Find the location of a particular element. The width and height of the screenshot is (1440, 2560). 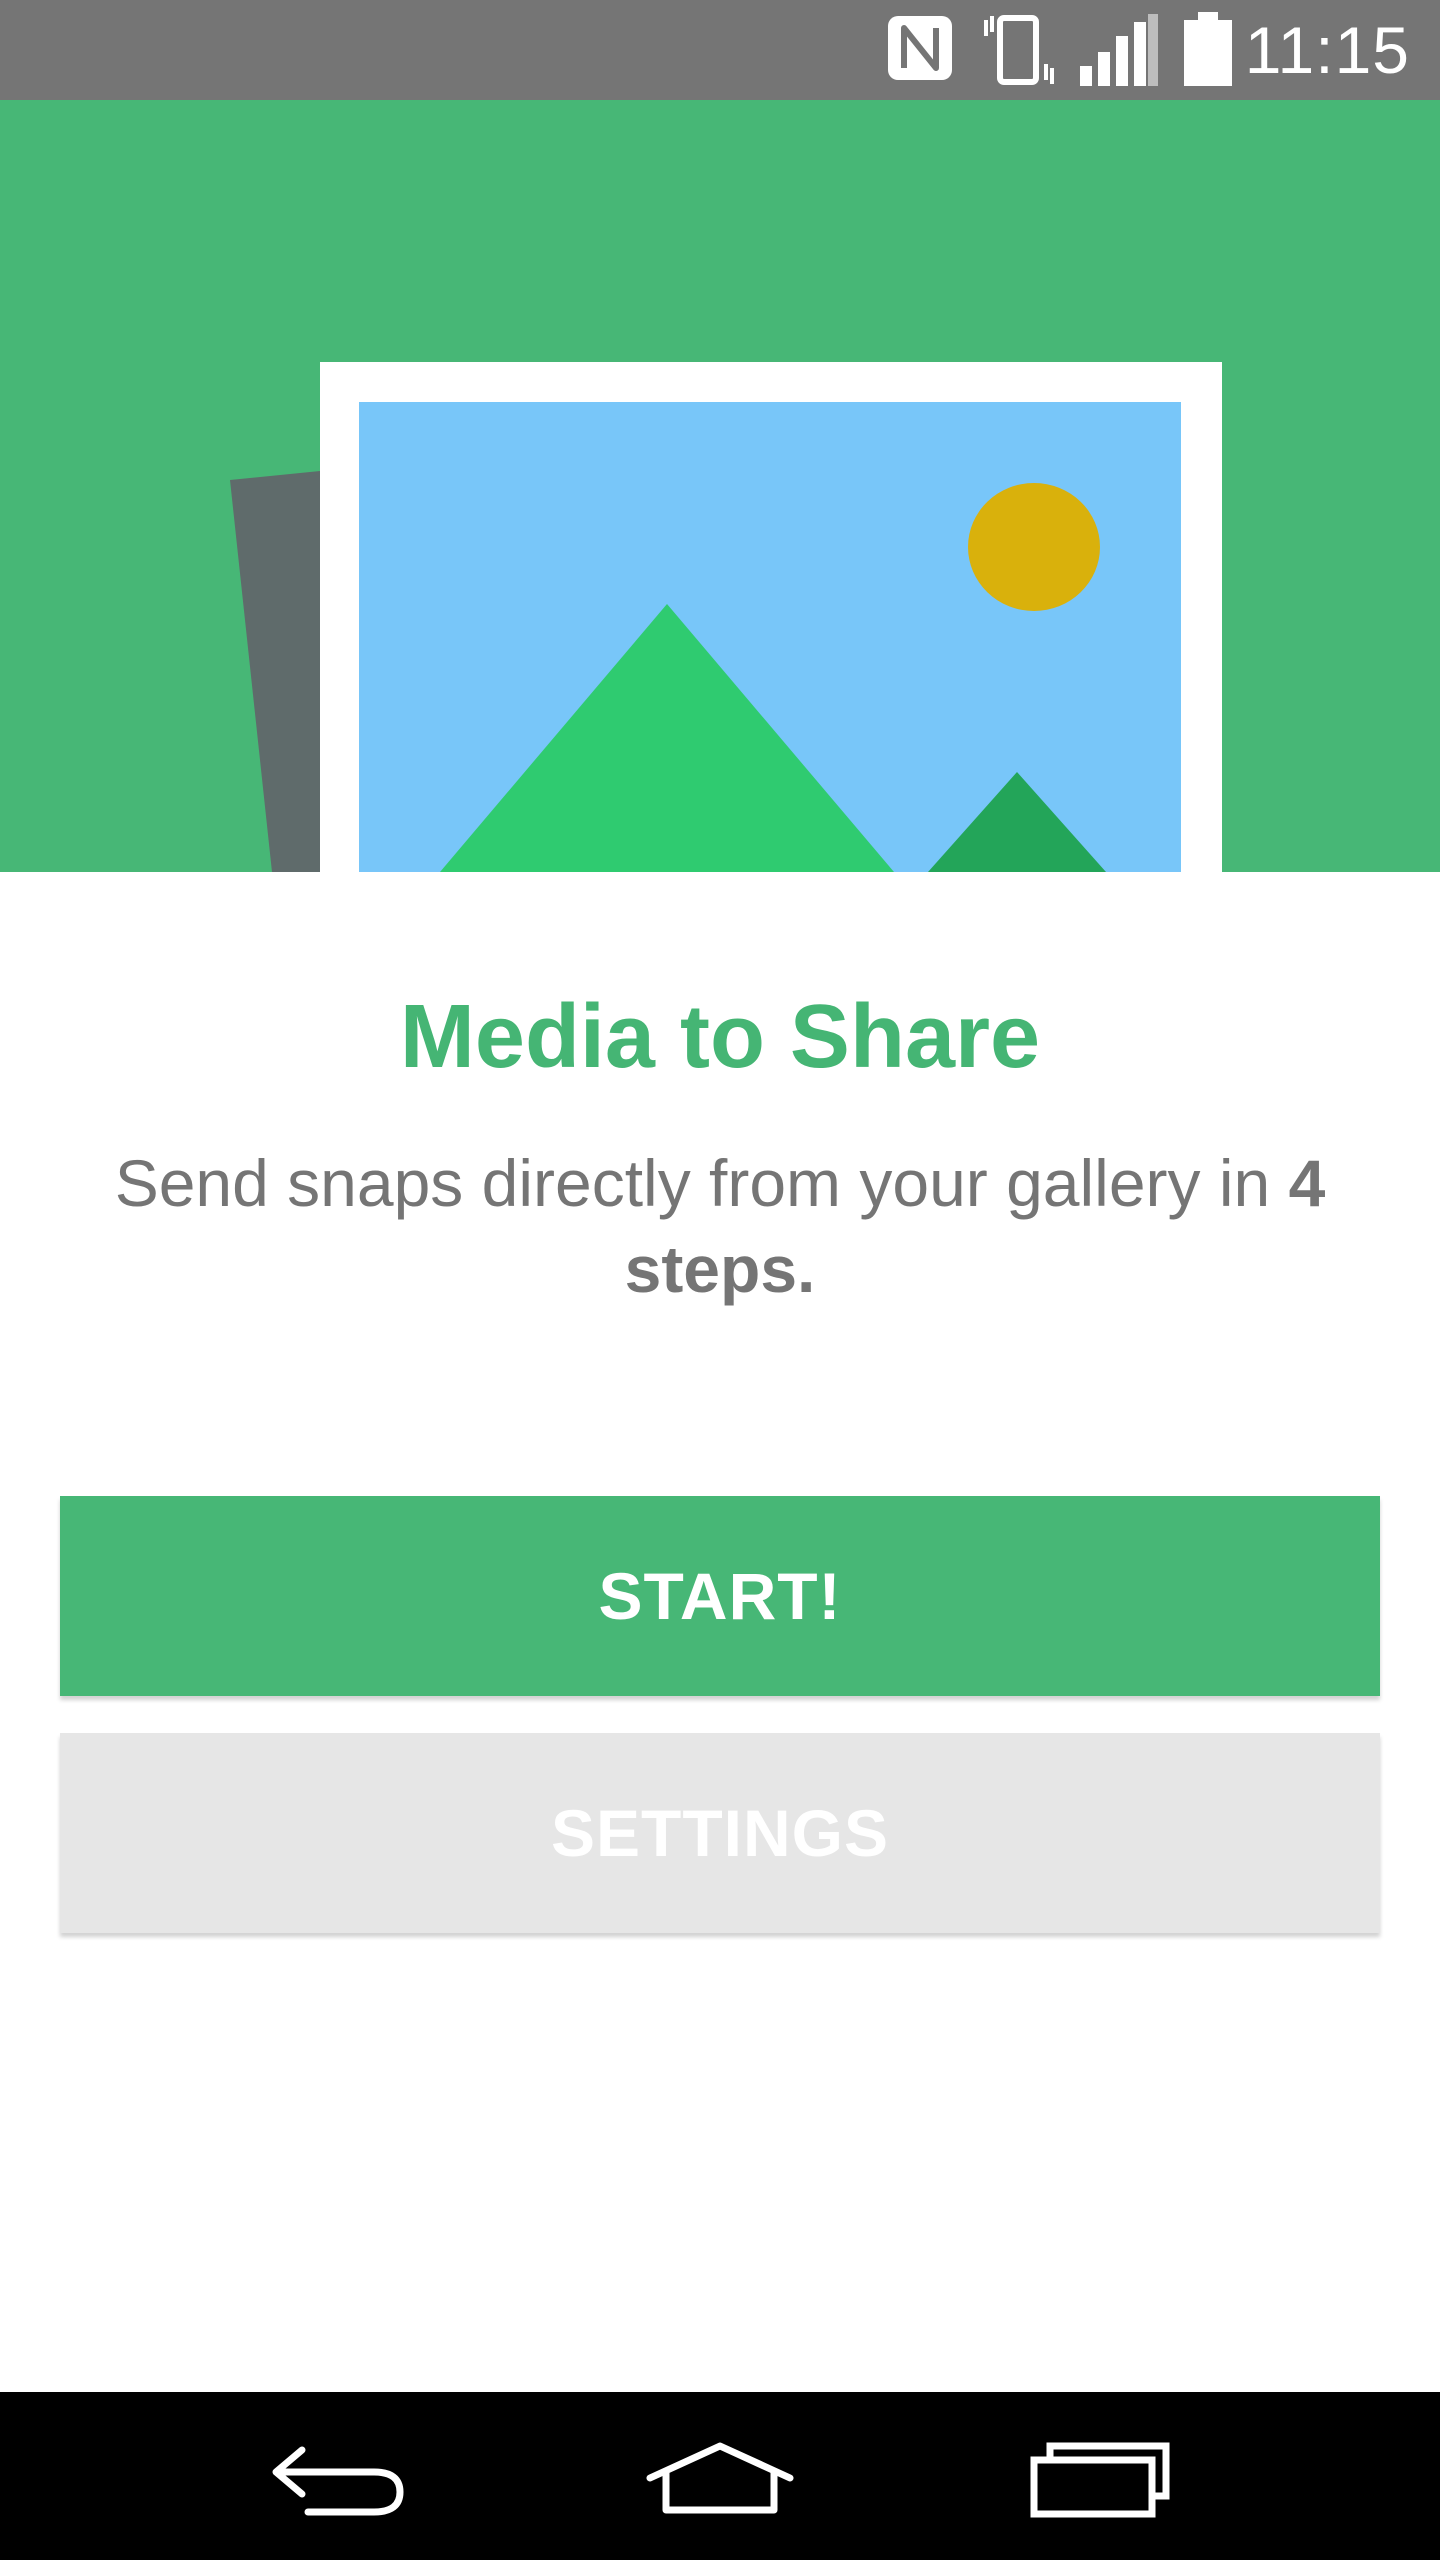

nfc-icon is located at coordinates (920, 50).